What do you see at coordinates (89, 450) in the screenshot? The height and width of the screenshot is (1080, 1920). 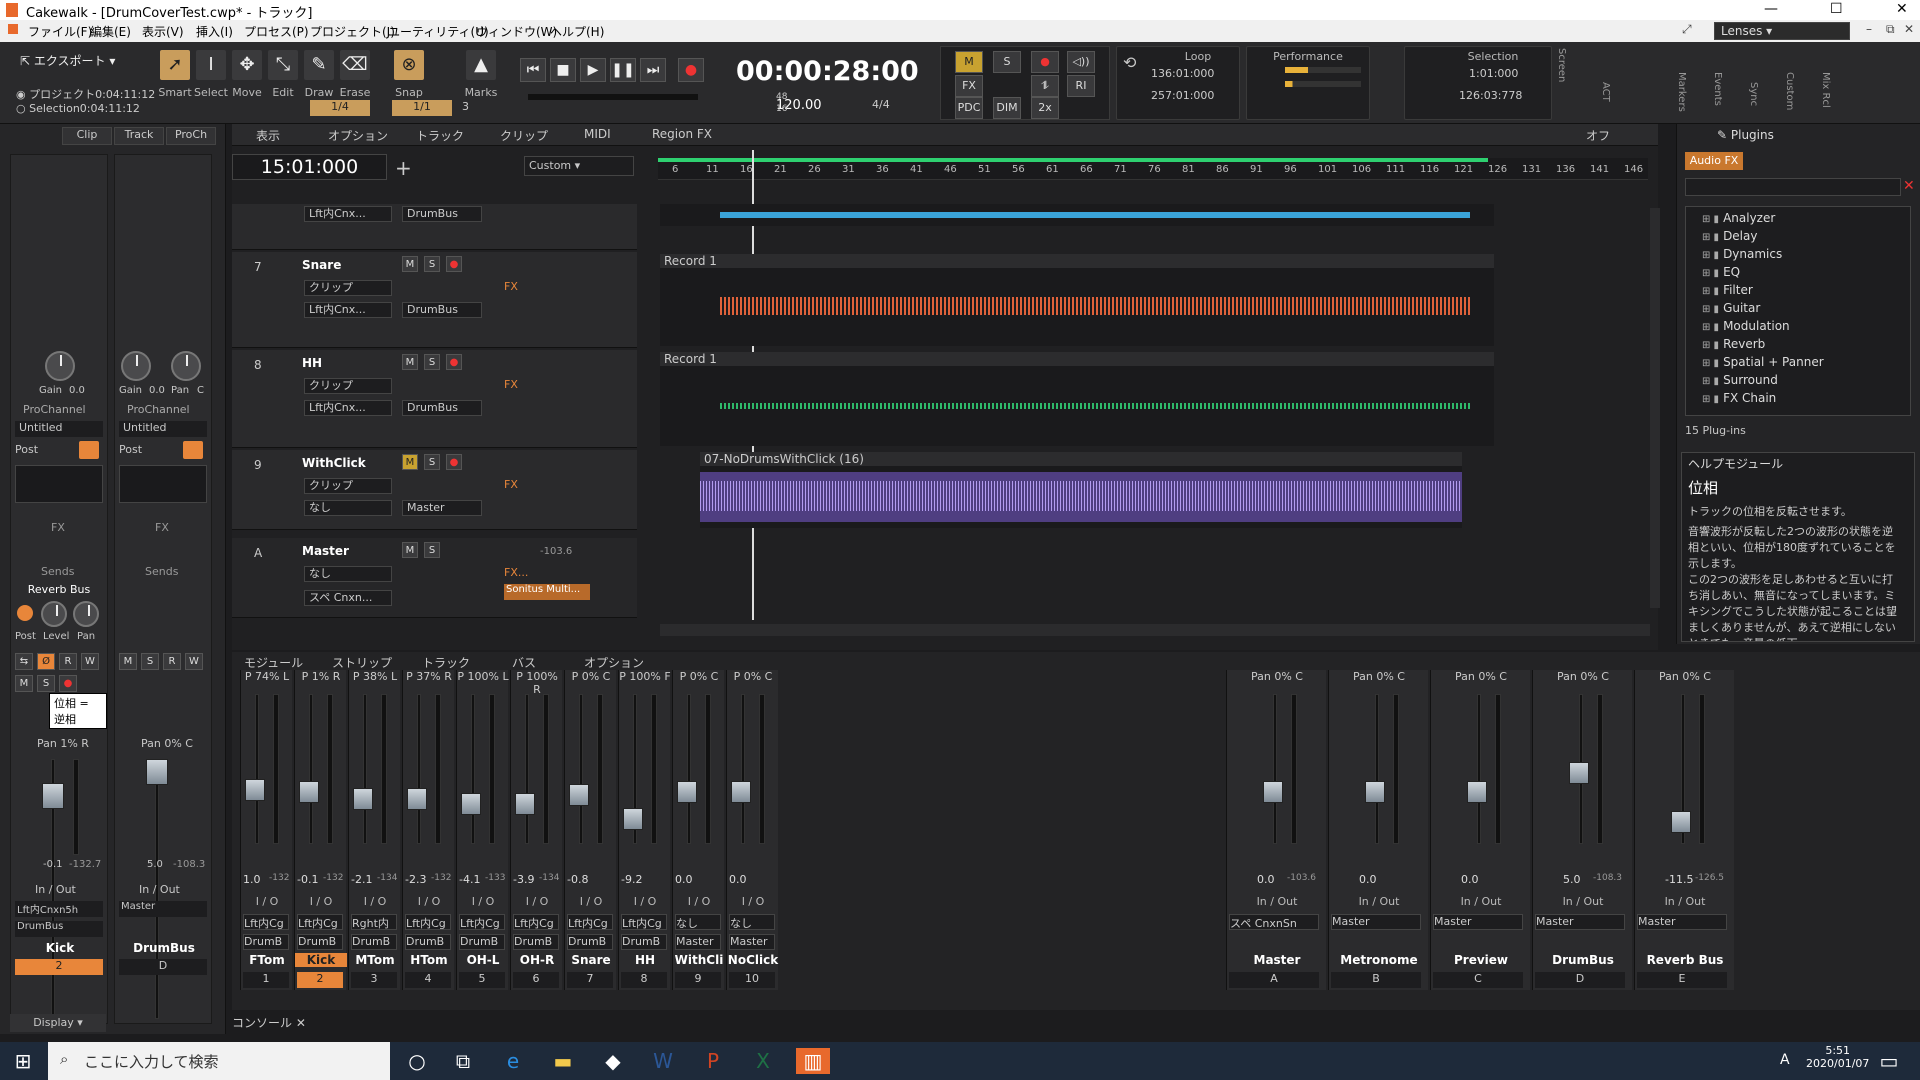 I see `power-icon` at bounding box center [89, 450].